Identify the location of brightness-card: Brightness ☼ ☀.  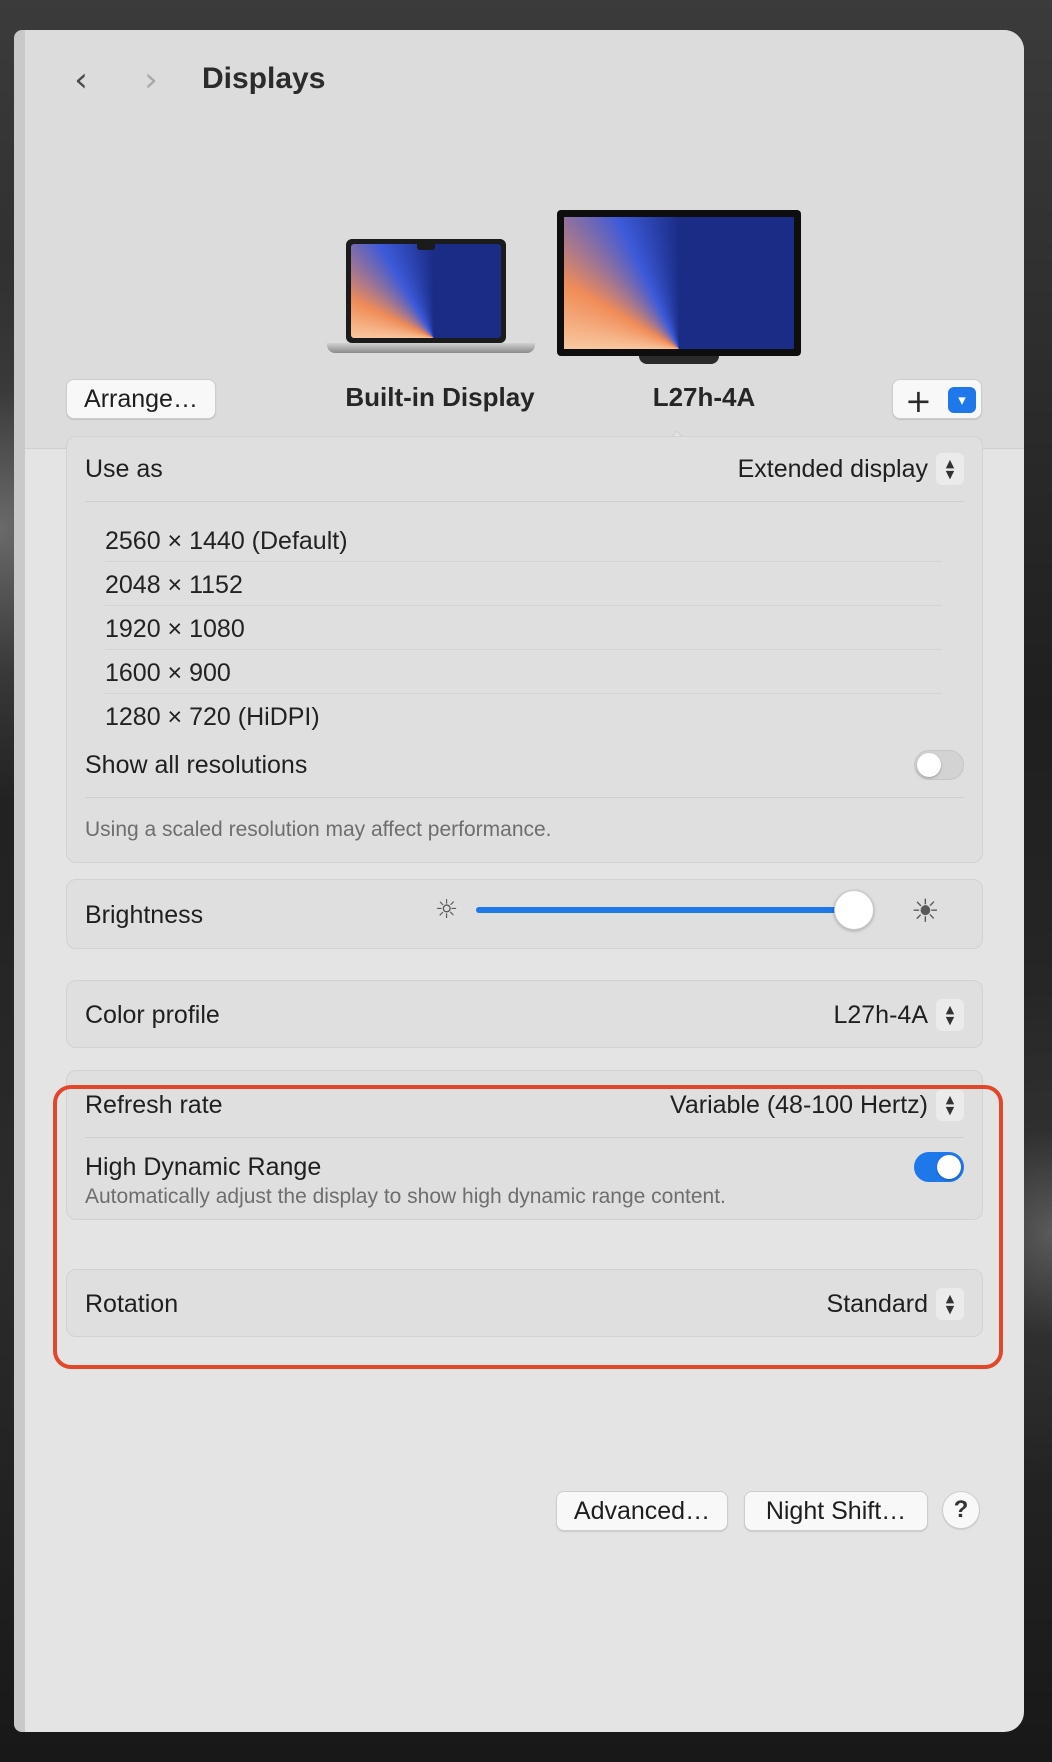
(524, 914).